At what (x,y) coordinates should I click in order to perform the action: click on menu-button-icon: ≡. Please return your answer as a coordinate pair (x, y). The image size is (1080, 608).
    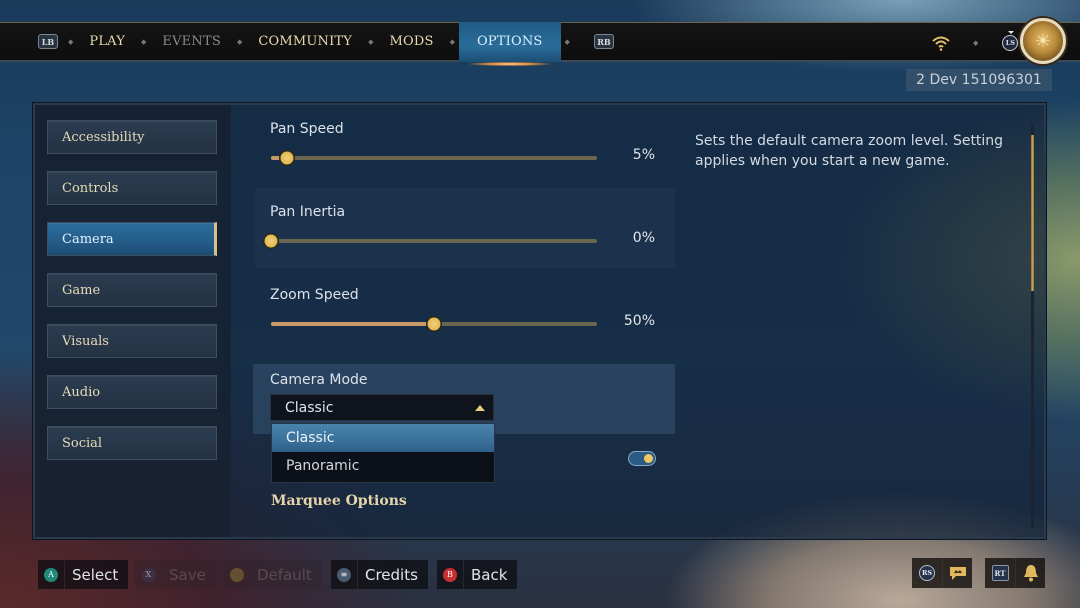
    Looking at the image, I should click on (344, 574).